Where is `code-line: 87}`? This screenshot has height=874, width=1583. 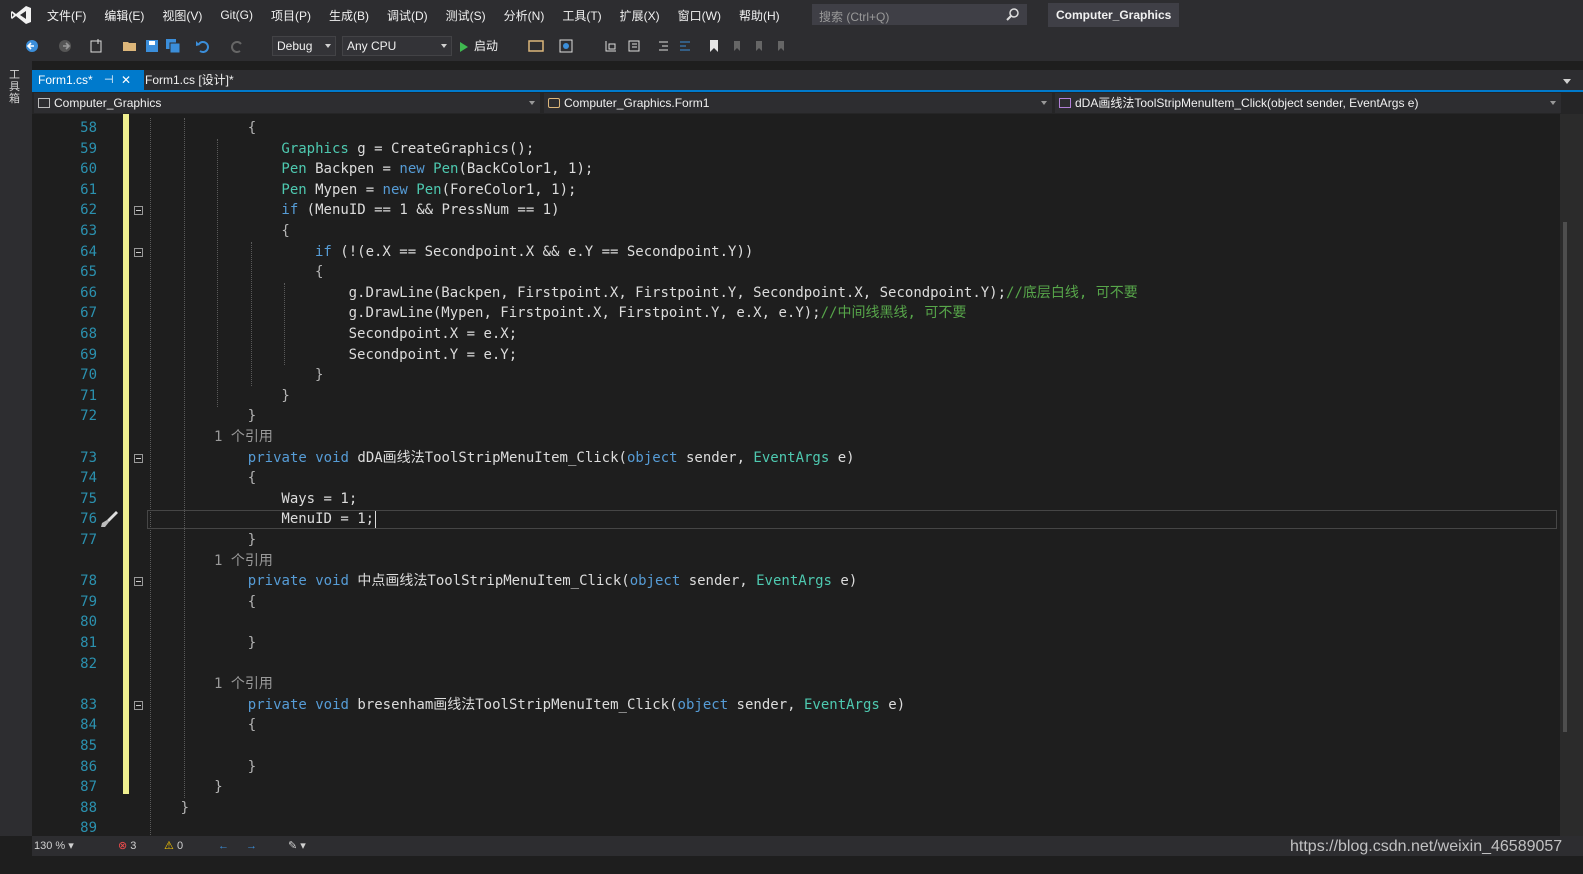
code-line: 87} is located at coordinates (796, 787).